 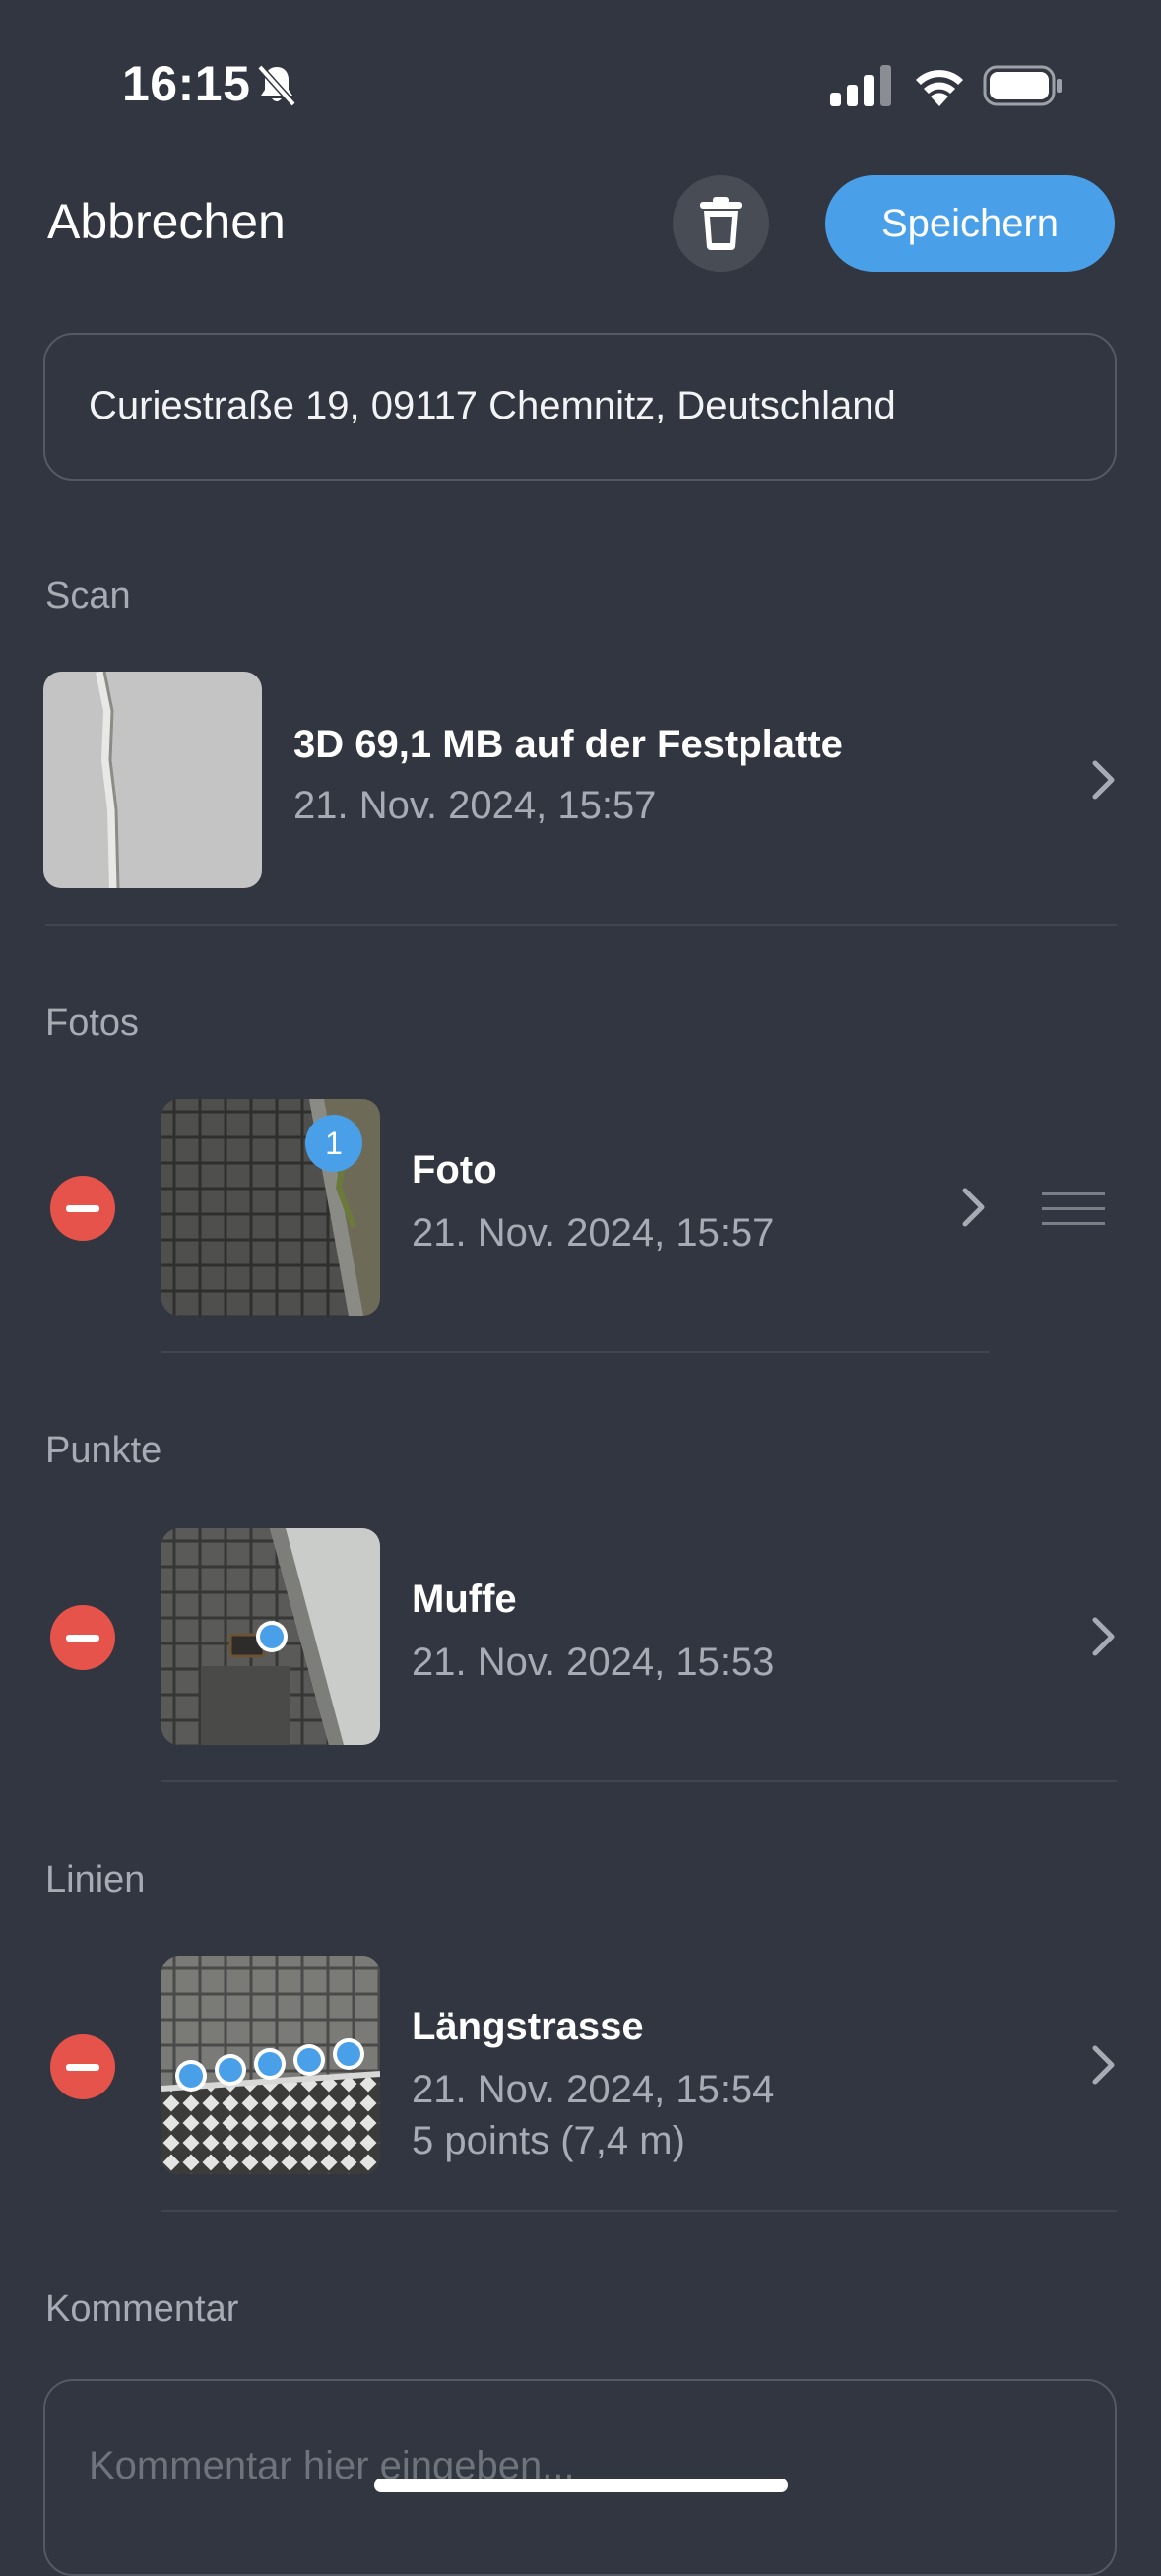 I want to click on trash-icon, so click(x=721, y=223).